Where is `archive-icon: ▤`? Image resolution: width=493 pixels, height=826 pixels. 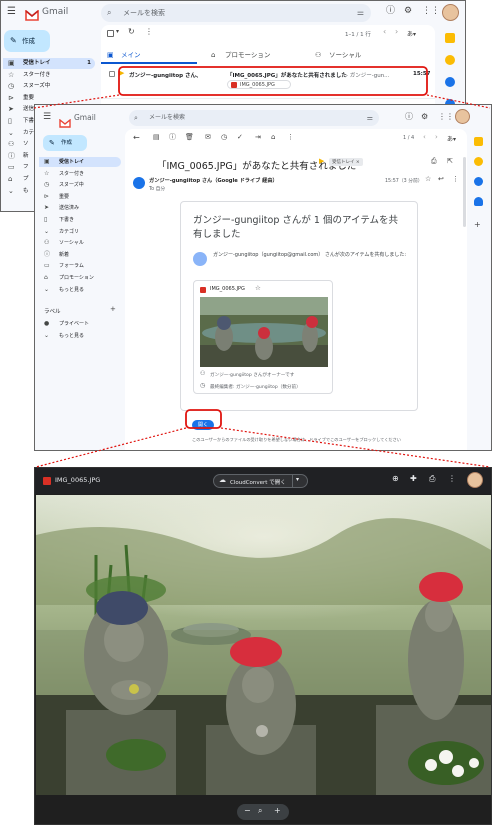
archive-icon: ▤ is located at coordinates (156, 137).